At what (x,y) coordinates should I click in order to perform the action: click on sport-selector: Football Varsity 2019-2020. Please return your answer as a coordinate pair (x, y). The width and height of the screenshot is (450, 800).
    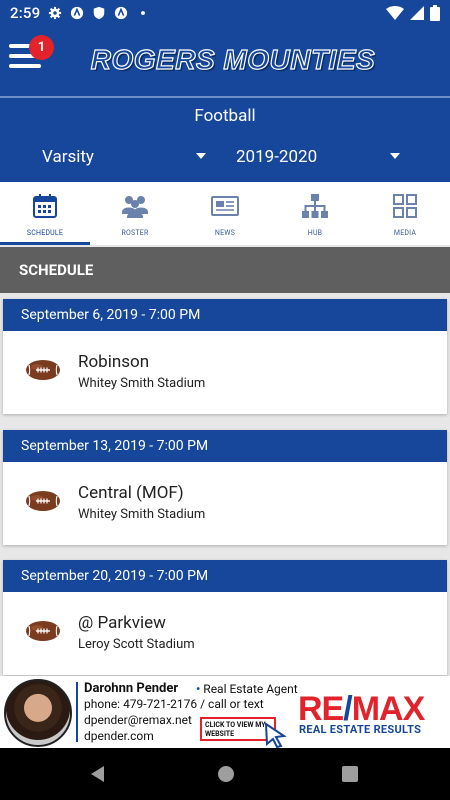
    Looking at the image, I should click on (225, 140).